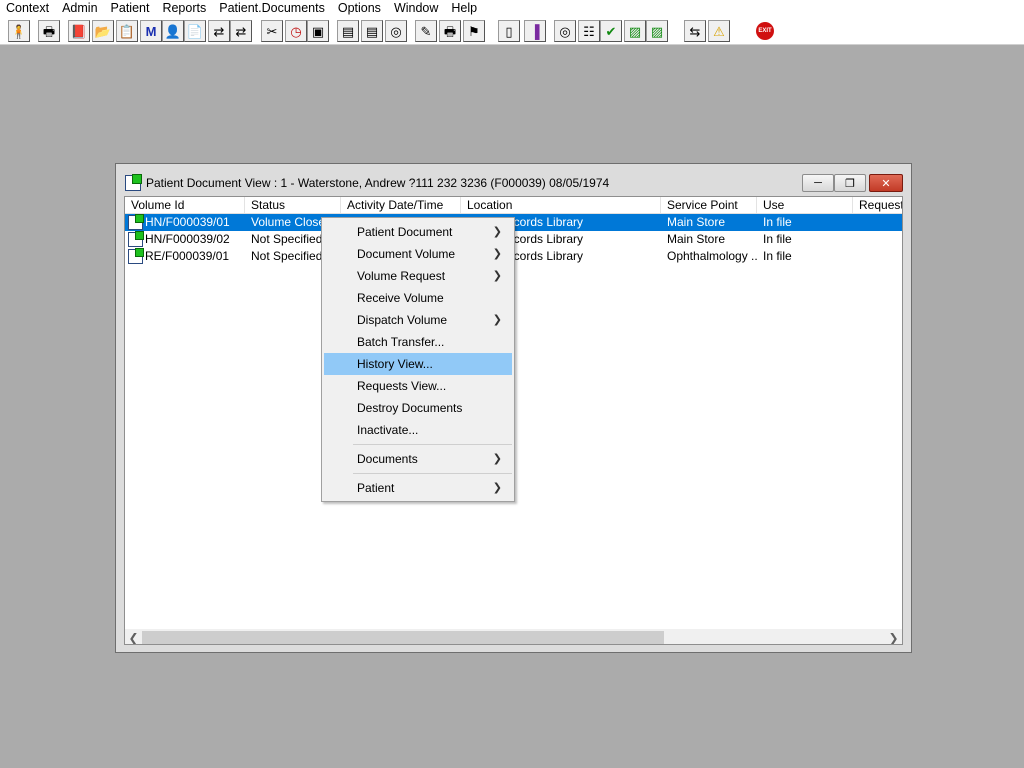  I want to click on menu-item-receive-volume: Receive Volume, so click(418, 298).